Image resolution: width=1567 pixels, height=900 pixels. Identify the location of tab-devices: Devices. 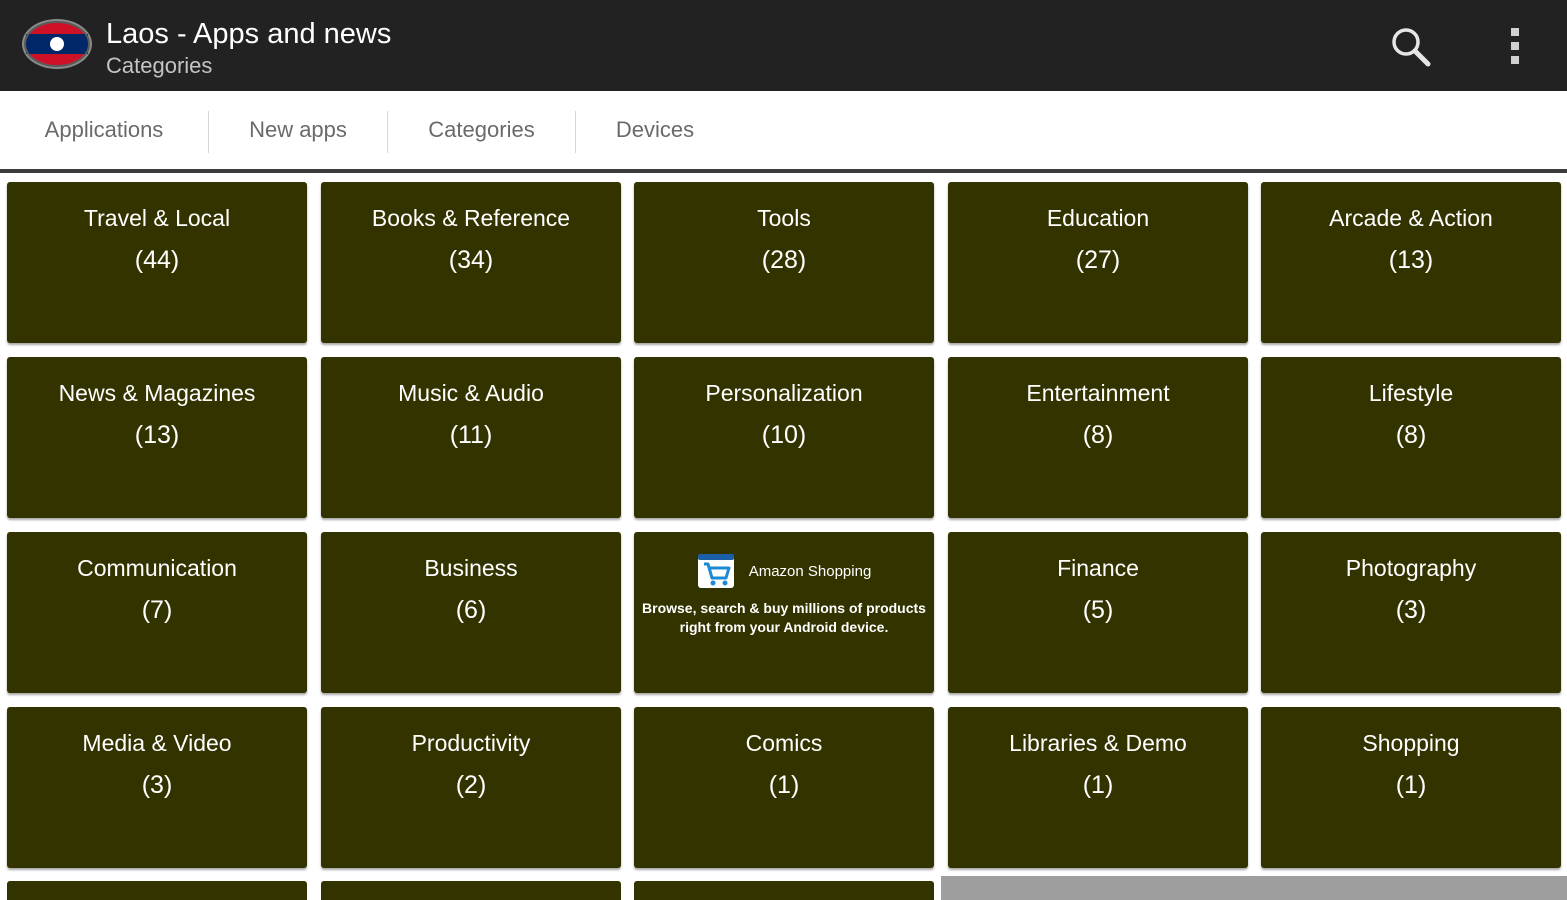
(655, 130).